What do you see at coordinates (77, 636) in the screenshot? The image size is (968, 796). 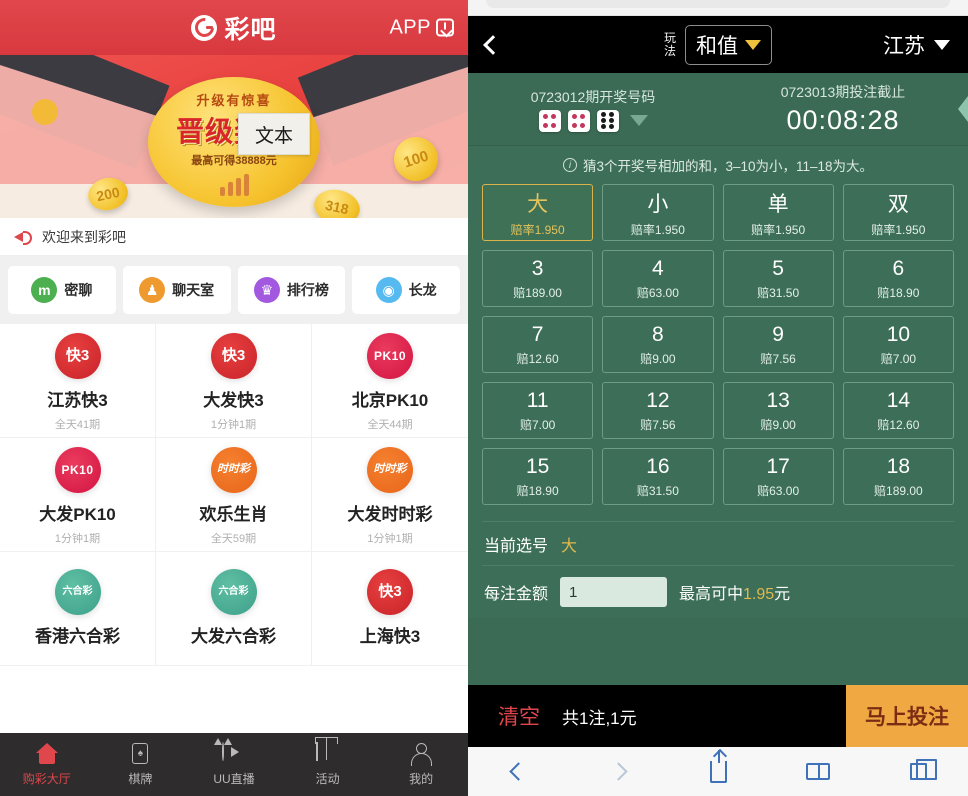 I see `lottery-name: 香港六合彩` at bounding box center [77, 636].